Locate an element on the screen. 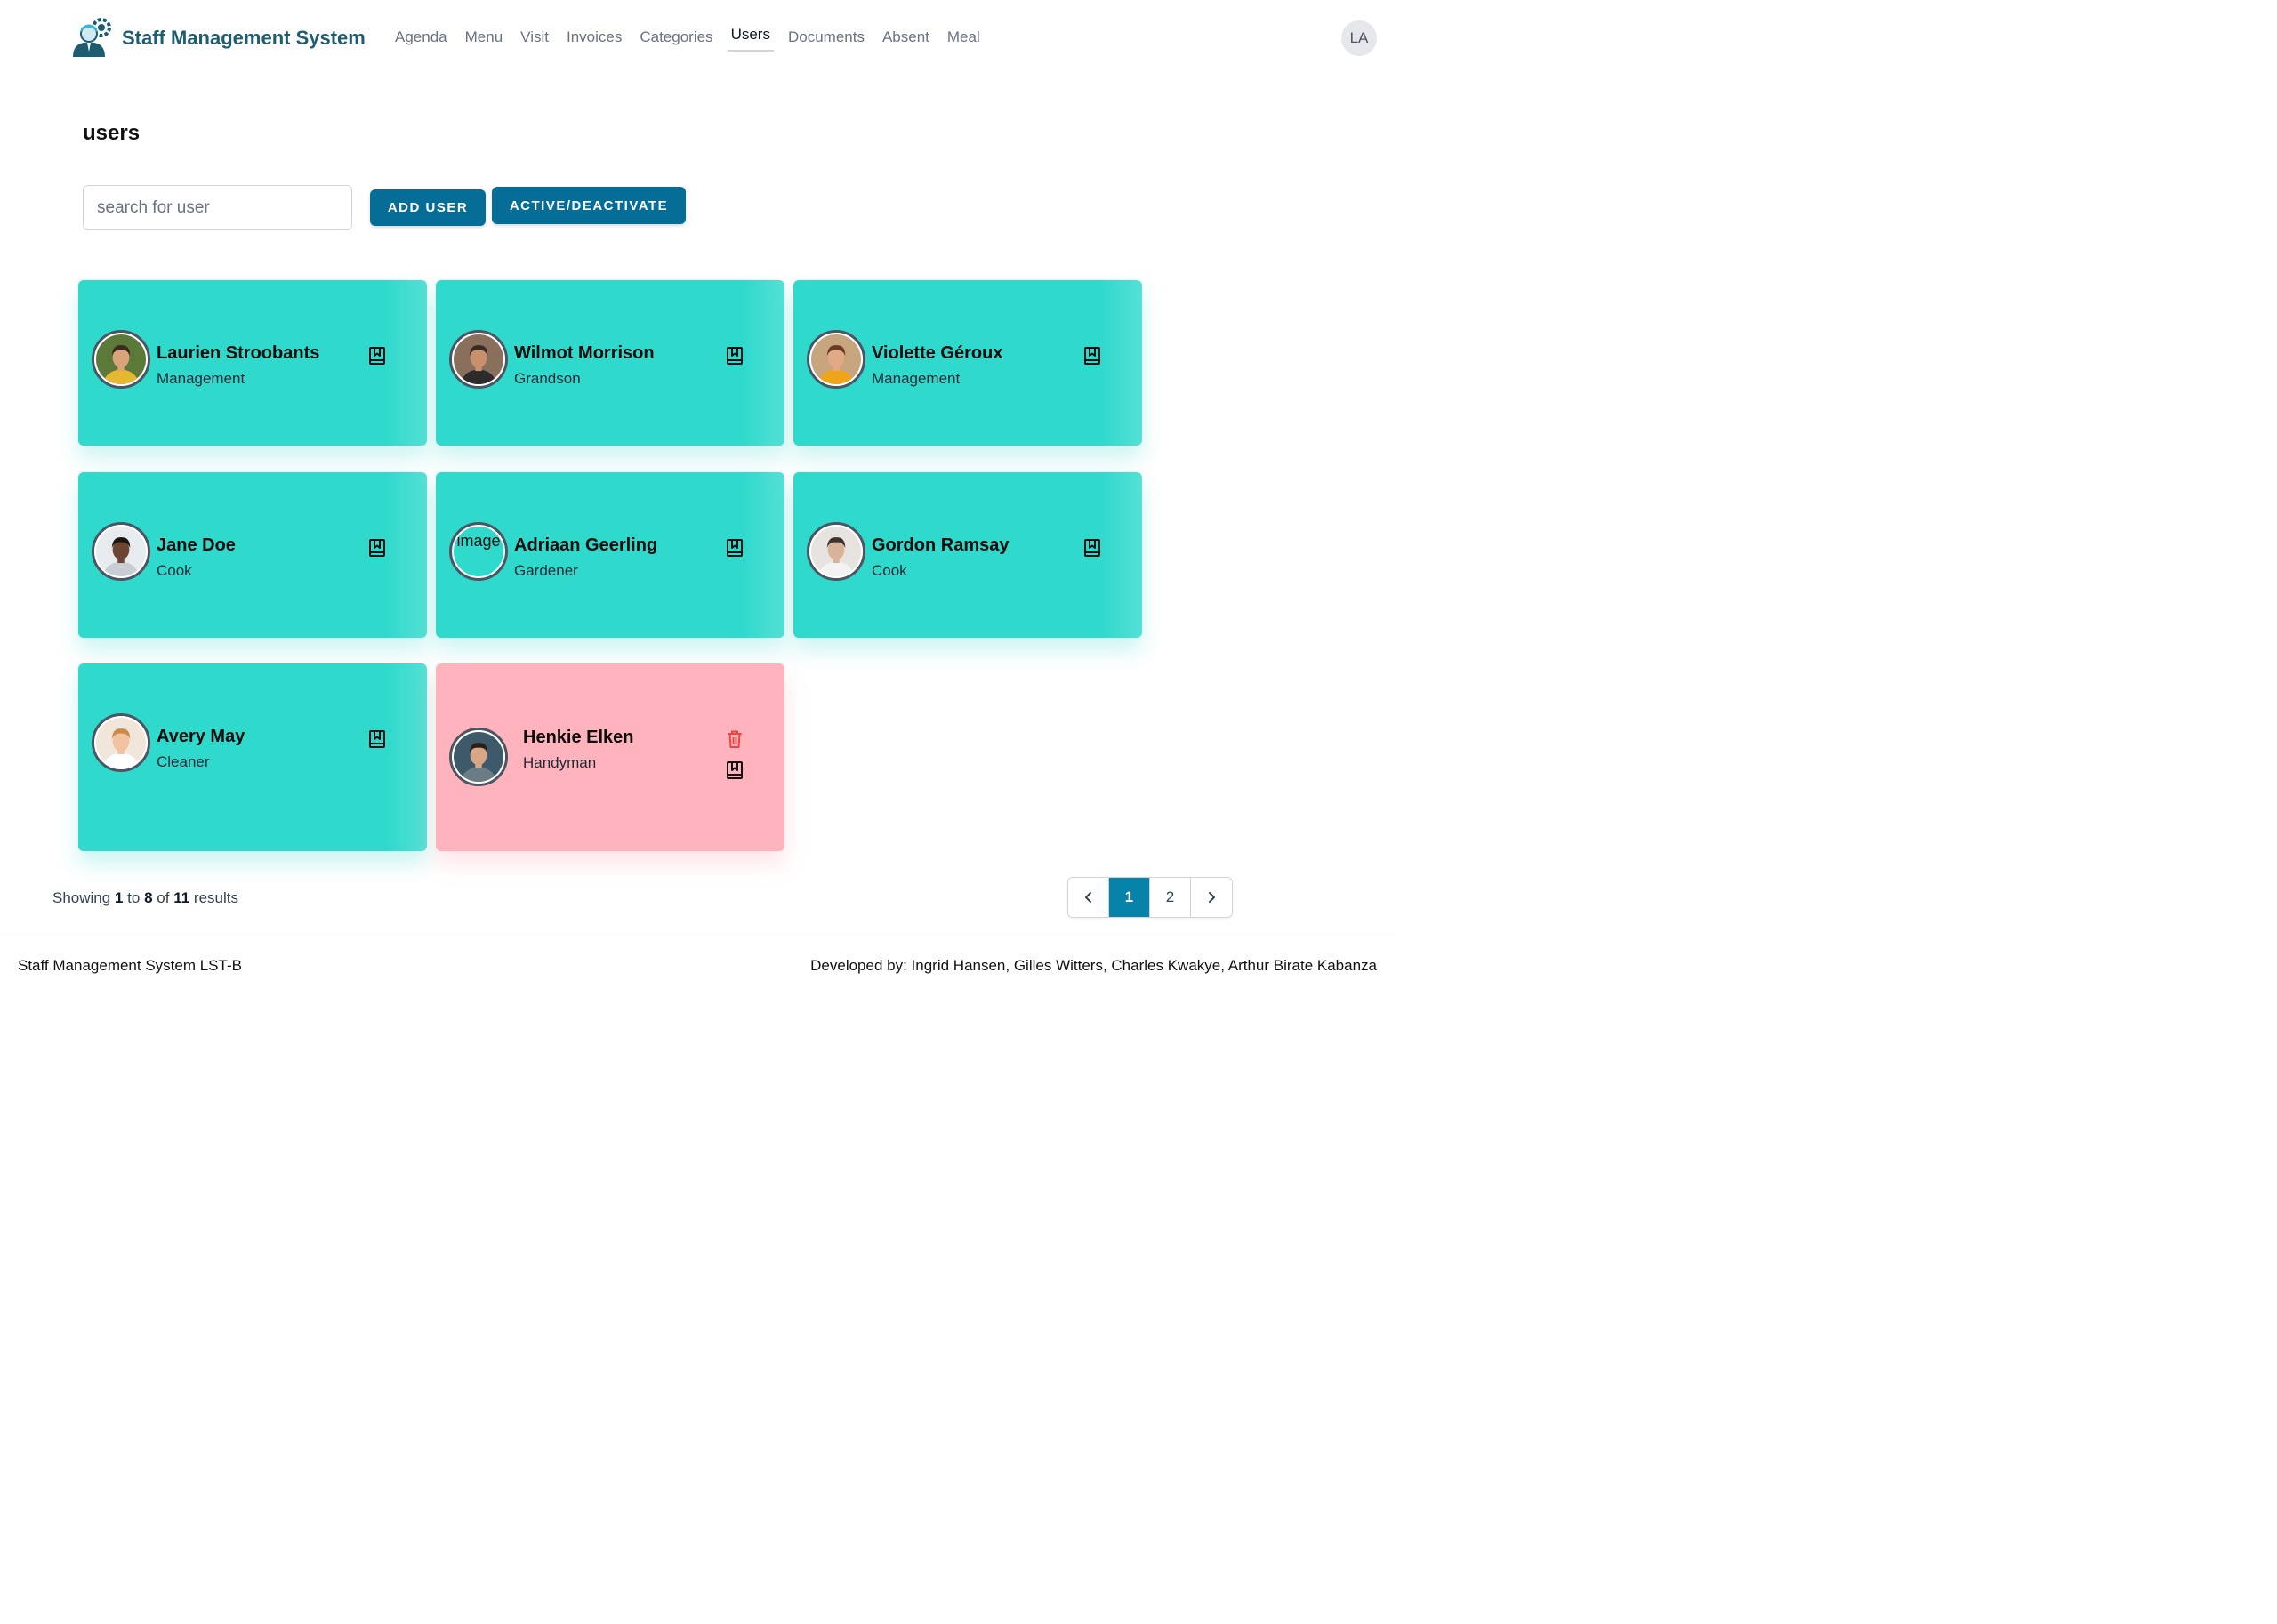 This screenshot has height=1624, width=2277. footer-app-name: Staff Management System LST-B is located at coordinates (130, 966).